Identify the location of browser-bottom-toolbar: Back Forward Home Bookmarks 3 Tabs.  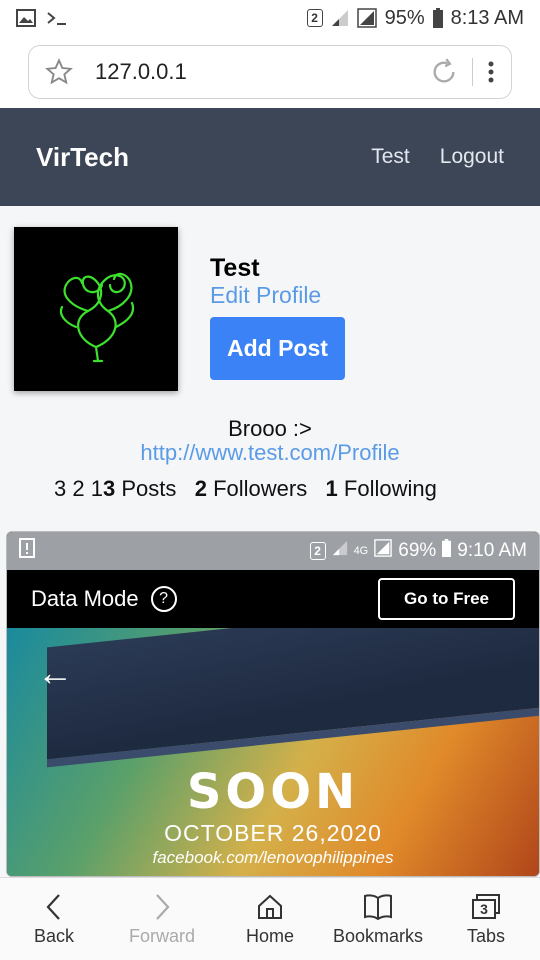
(270, 918).